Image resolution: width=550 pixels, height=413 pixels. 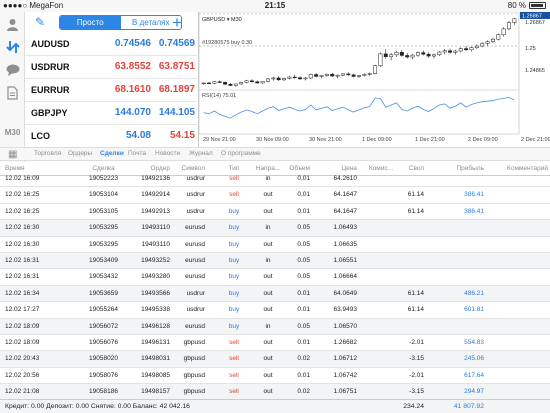 What do you see at coordinates (516, 5) in the screenshot?
I see `battery-percent: 80 %` at bounding box center [516, 5].